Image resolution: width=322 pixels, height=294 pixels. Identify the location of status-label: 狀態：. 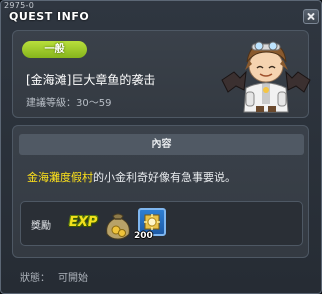
(35, 278).